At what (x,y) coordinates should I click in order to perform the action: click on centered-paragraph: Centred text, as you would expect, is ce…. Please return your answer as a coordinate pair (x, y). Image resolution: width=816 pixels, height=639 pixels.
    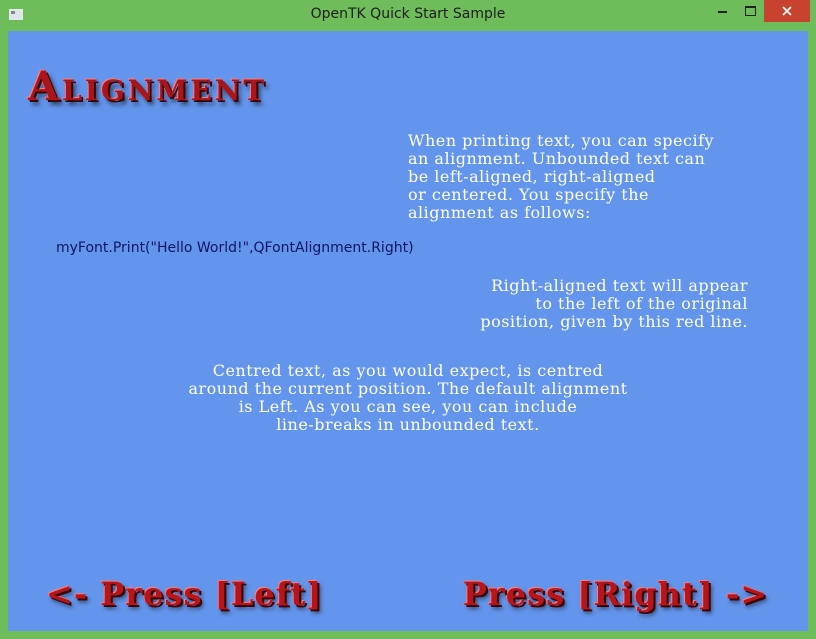
    Looking at the image, I should click on (408, 398).